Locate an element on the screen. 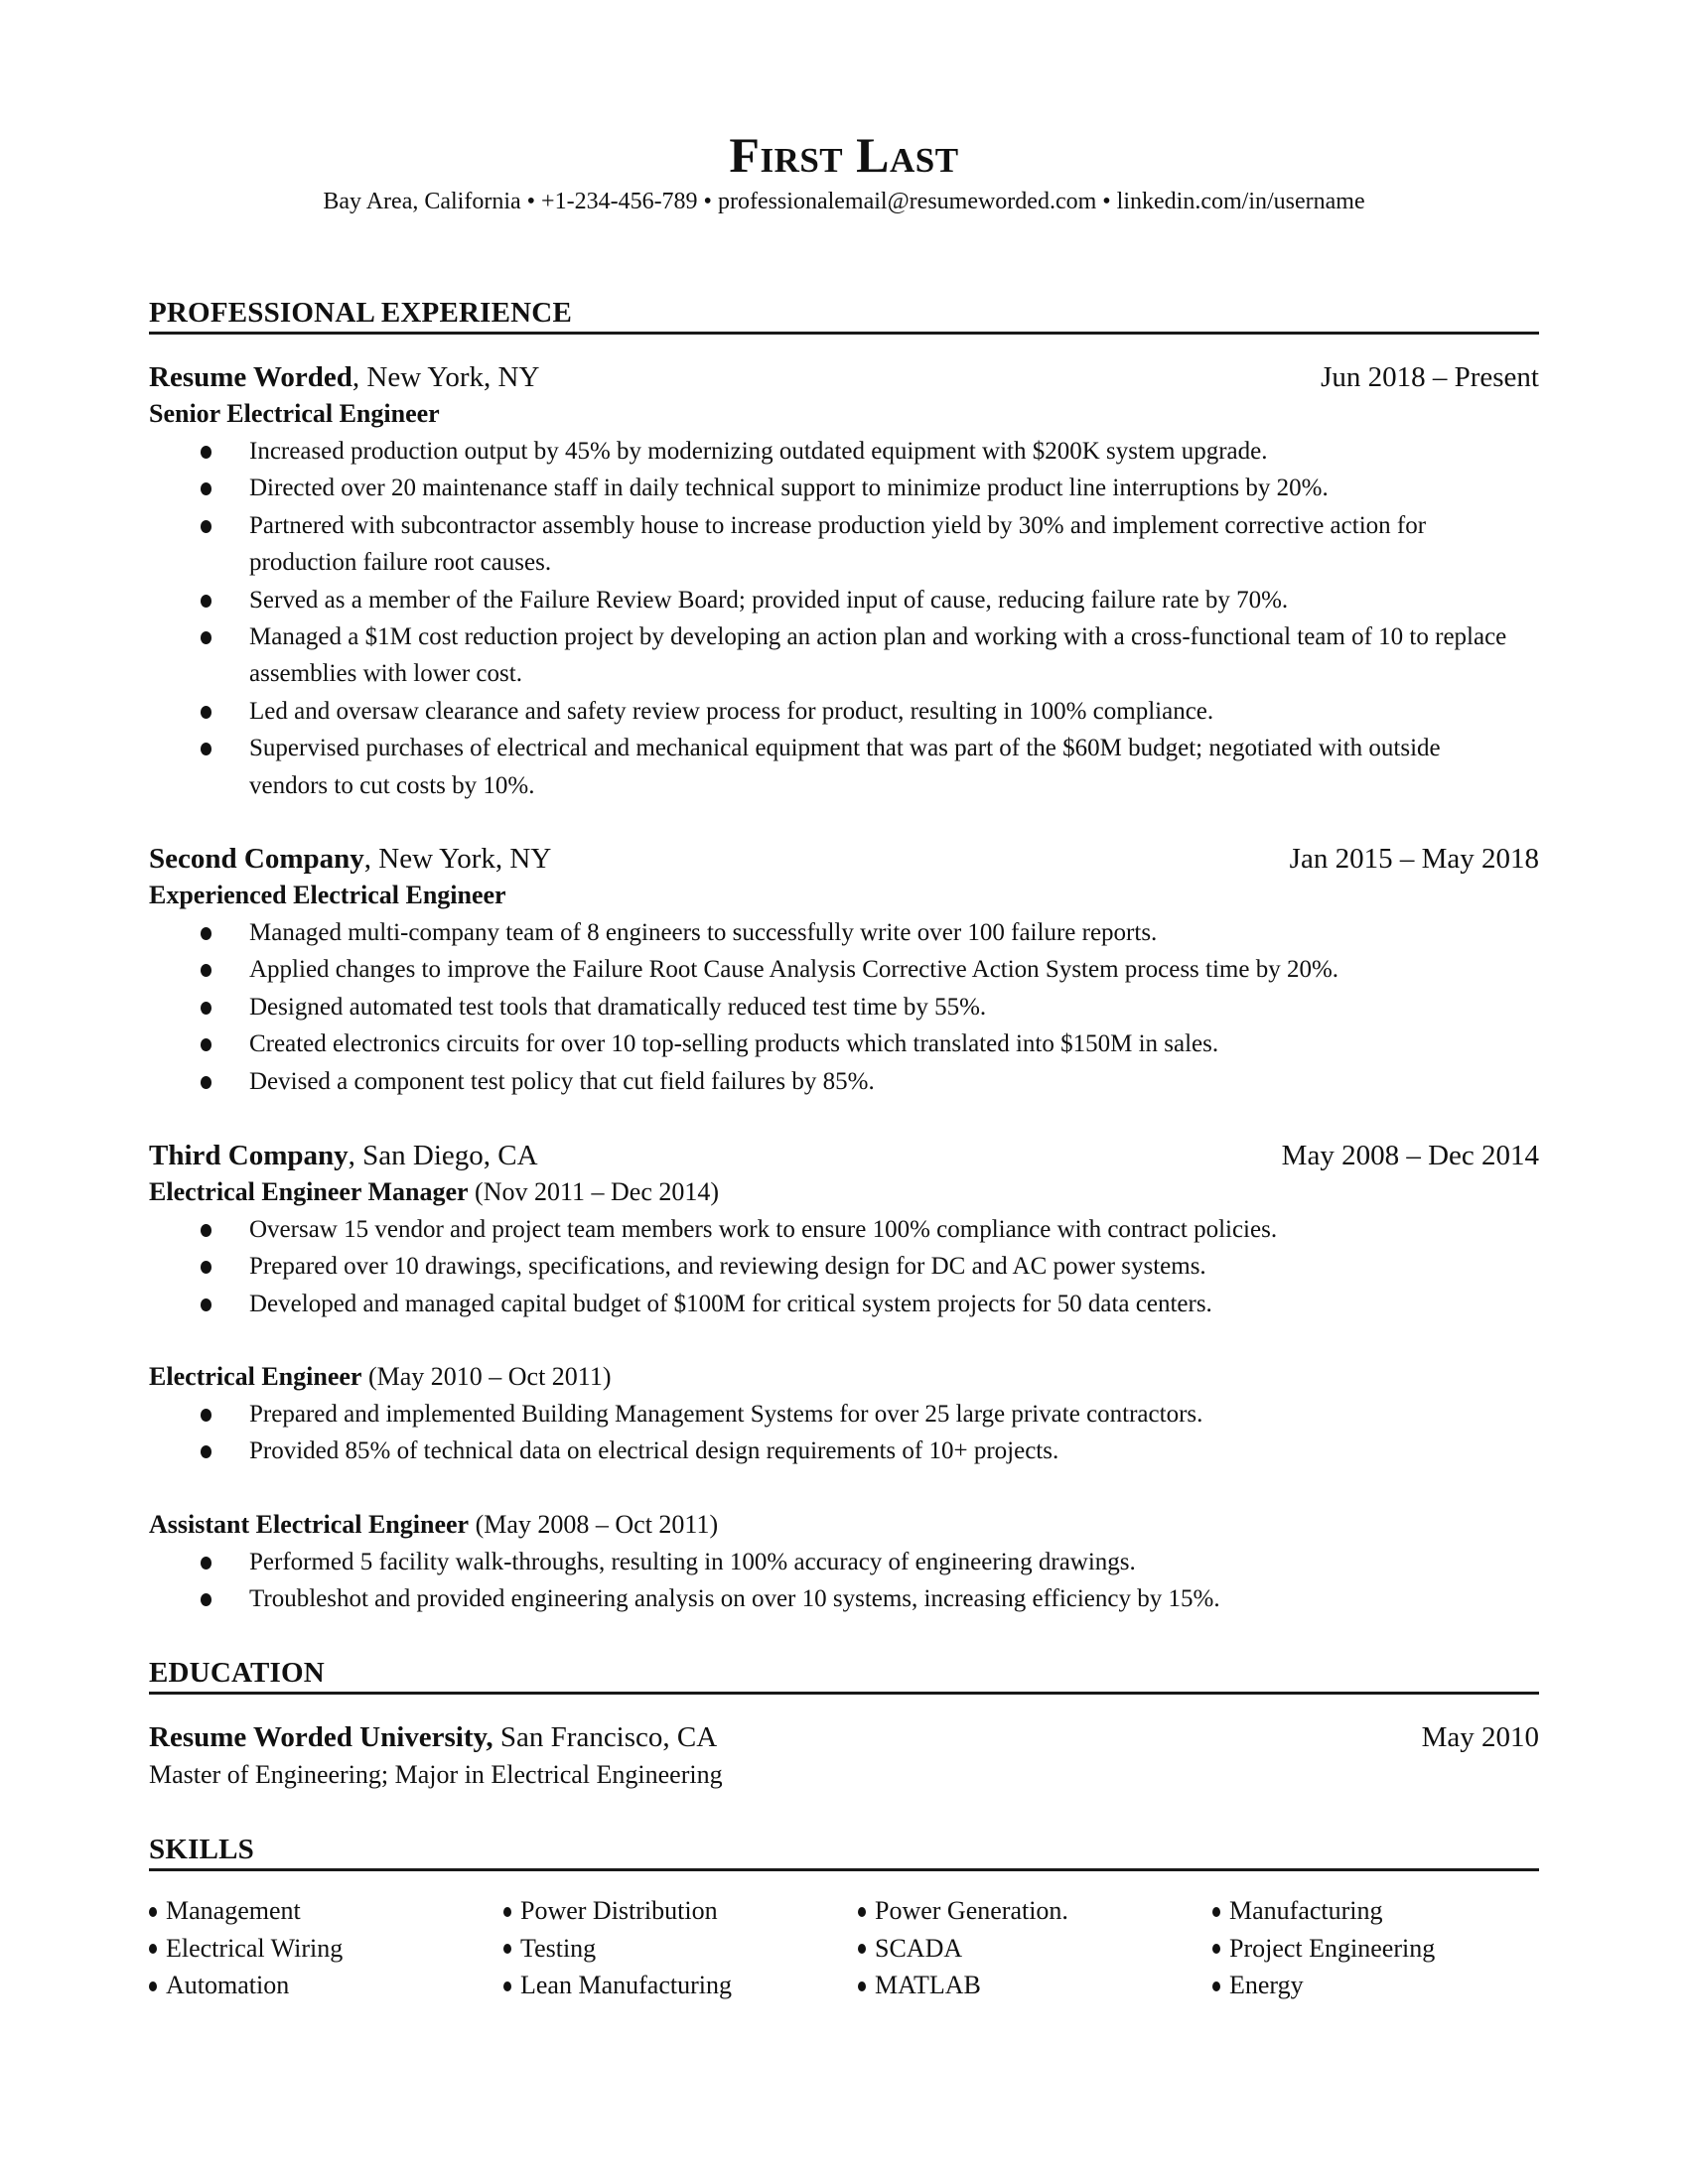 The image size is (1688, 2184). section-title-experience: PROFESSIONAL EXPERIENCE is located at coordinates (360, 313).